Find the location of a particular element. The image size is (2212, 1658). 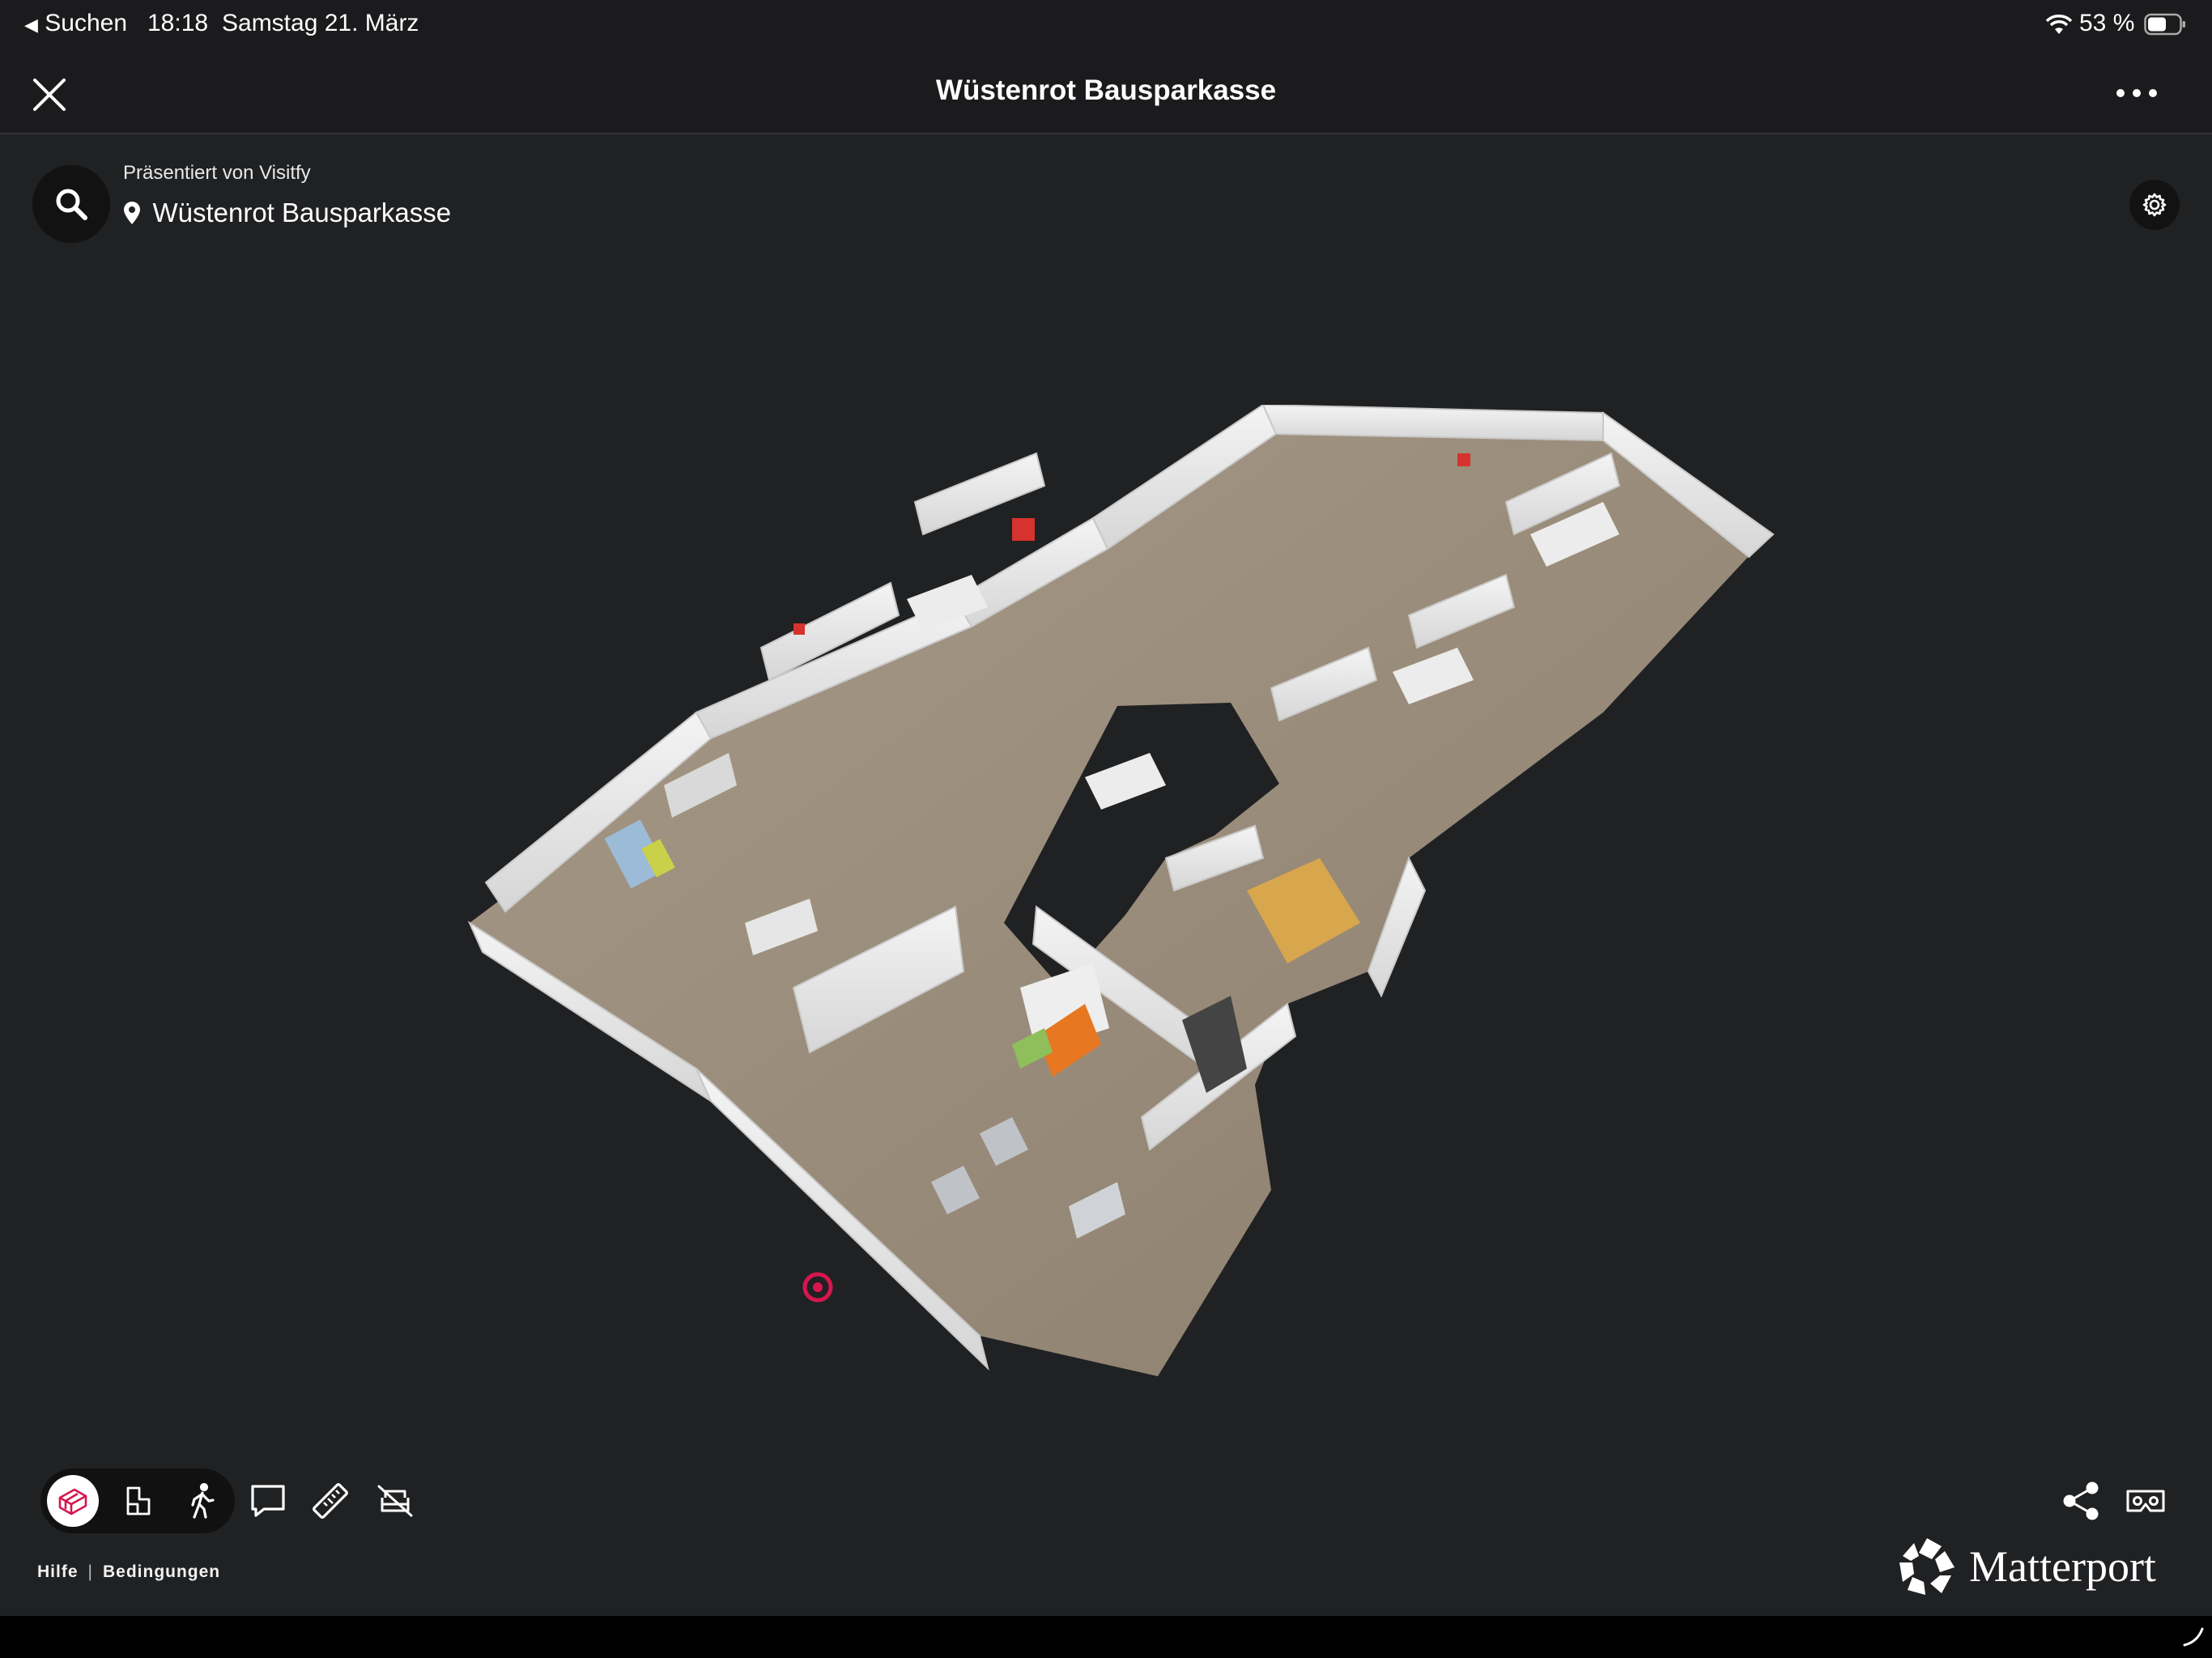

current-position-marker is located at coordinates (818, 1287).